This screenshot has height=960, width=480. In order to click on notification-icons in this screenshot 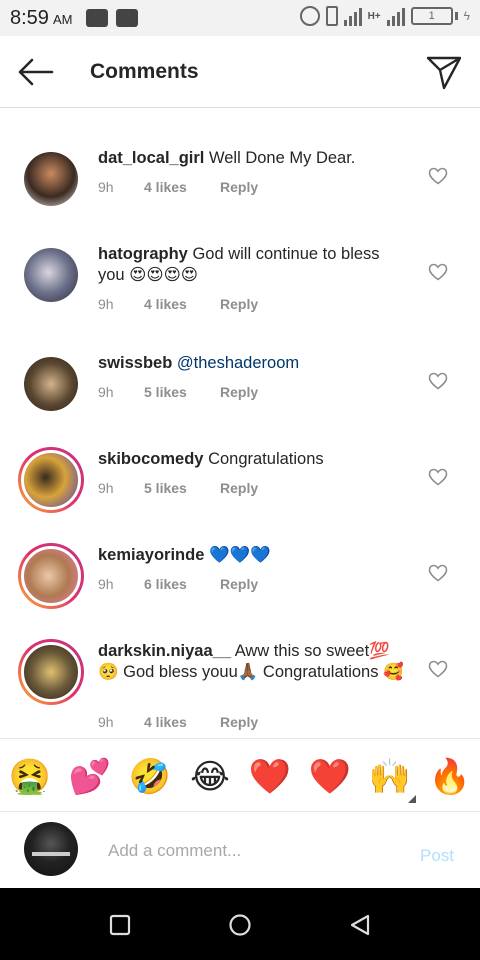, I will do `click(112, 18)`.